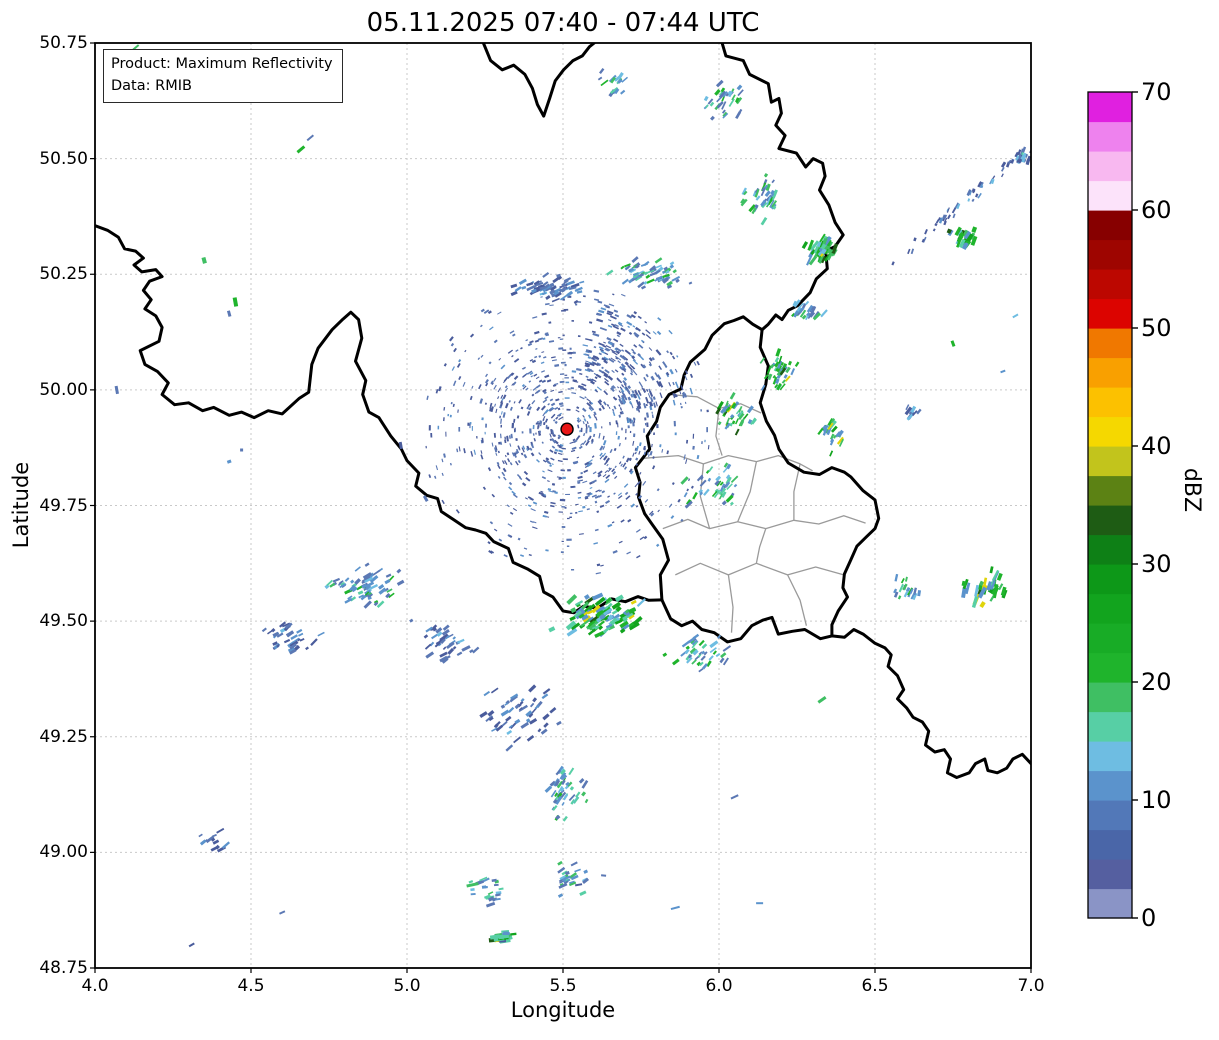  Describe the element at coordinates (1156, 328) in the screenshot. I see `colorbar-tick-label: 50` at that location.